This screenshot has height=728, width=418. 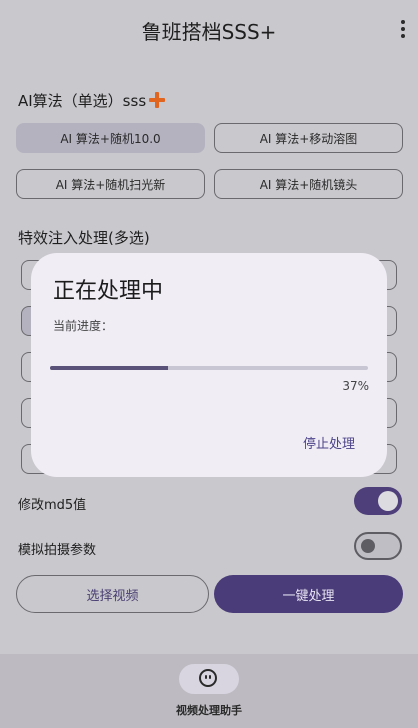 I want to click on stop-processing-button: 停止处理, so click(x=329, y=442).